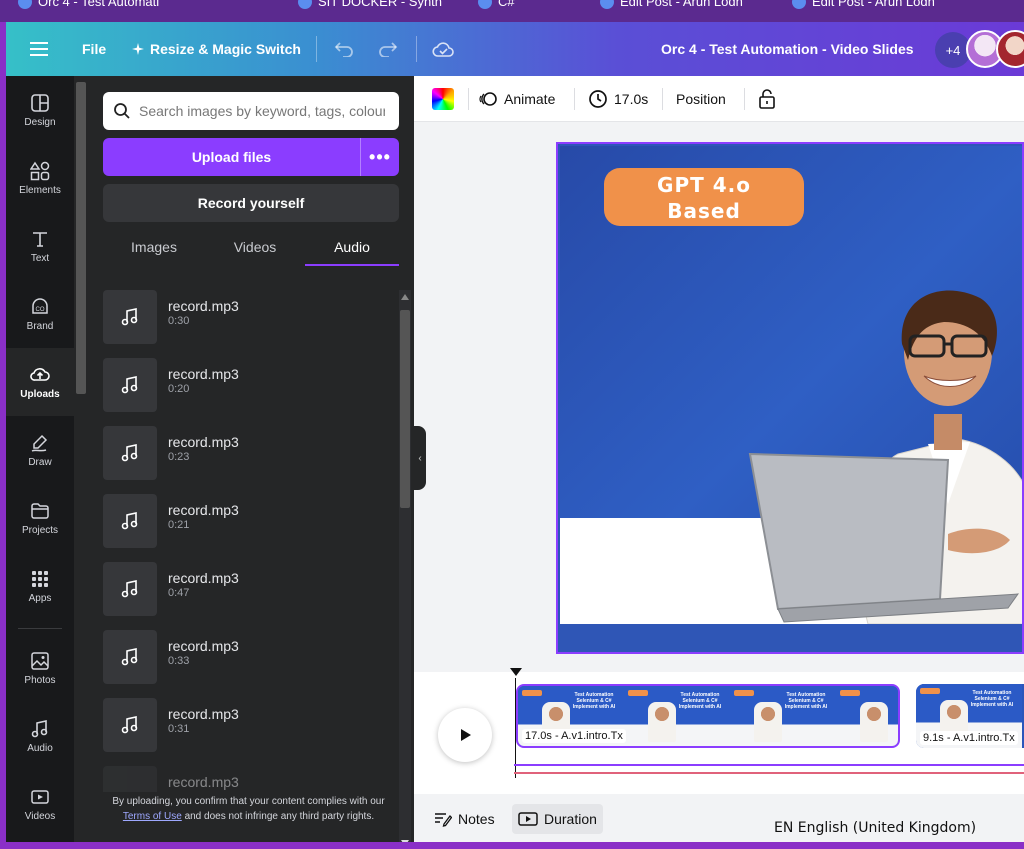  Describe the element at coordinates (40, 326) in the screenshot. I see `rail-label: Brand` at that location.